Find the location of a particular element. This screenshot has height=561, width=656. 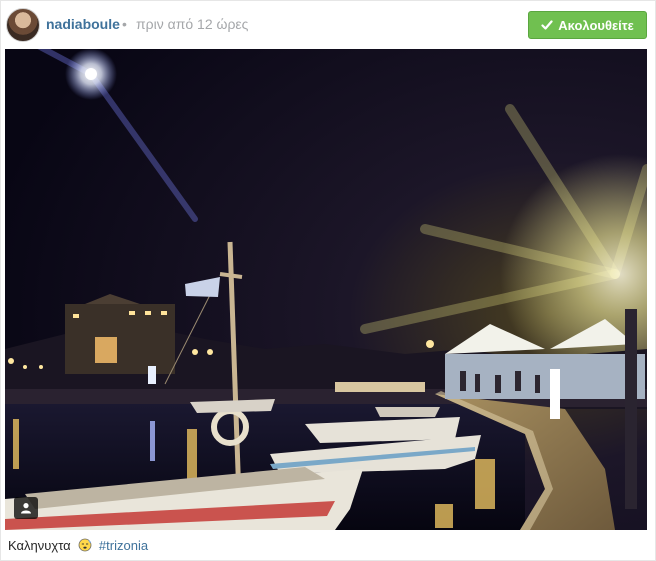

post-caption: Καληνυχτα #trizonia is located at coordinates (78, 546).